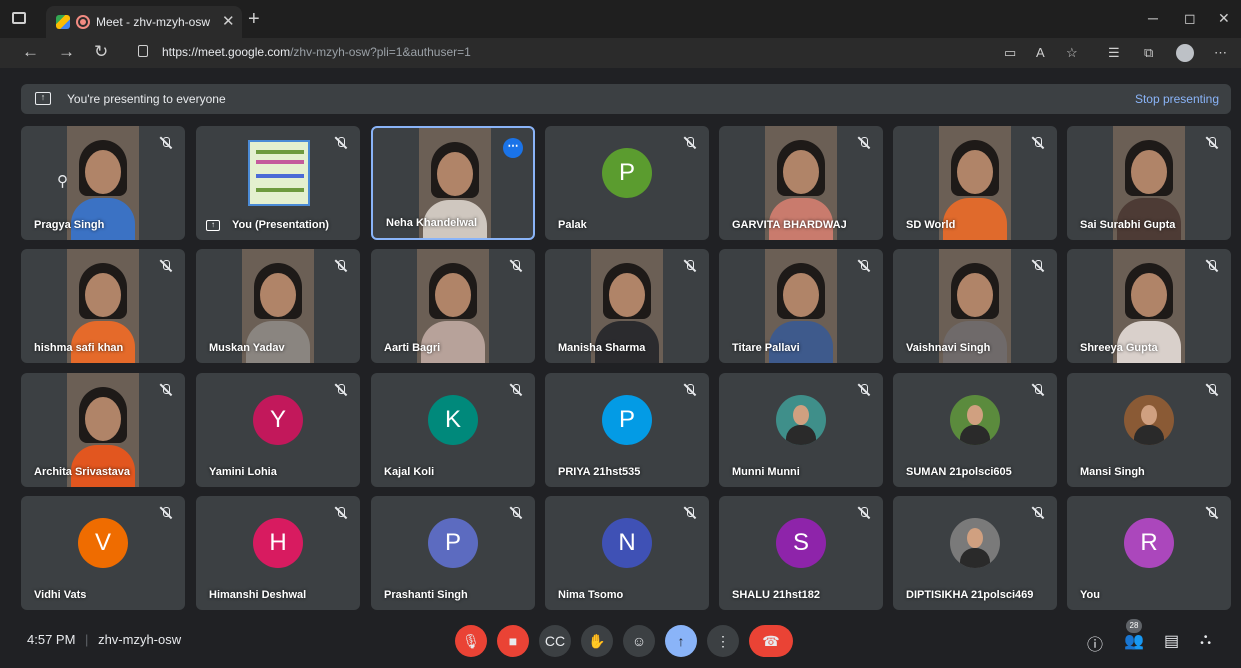 This screenshot has width=1241, height=668. I want to click on forward-icon: →, so click(66, 52).